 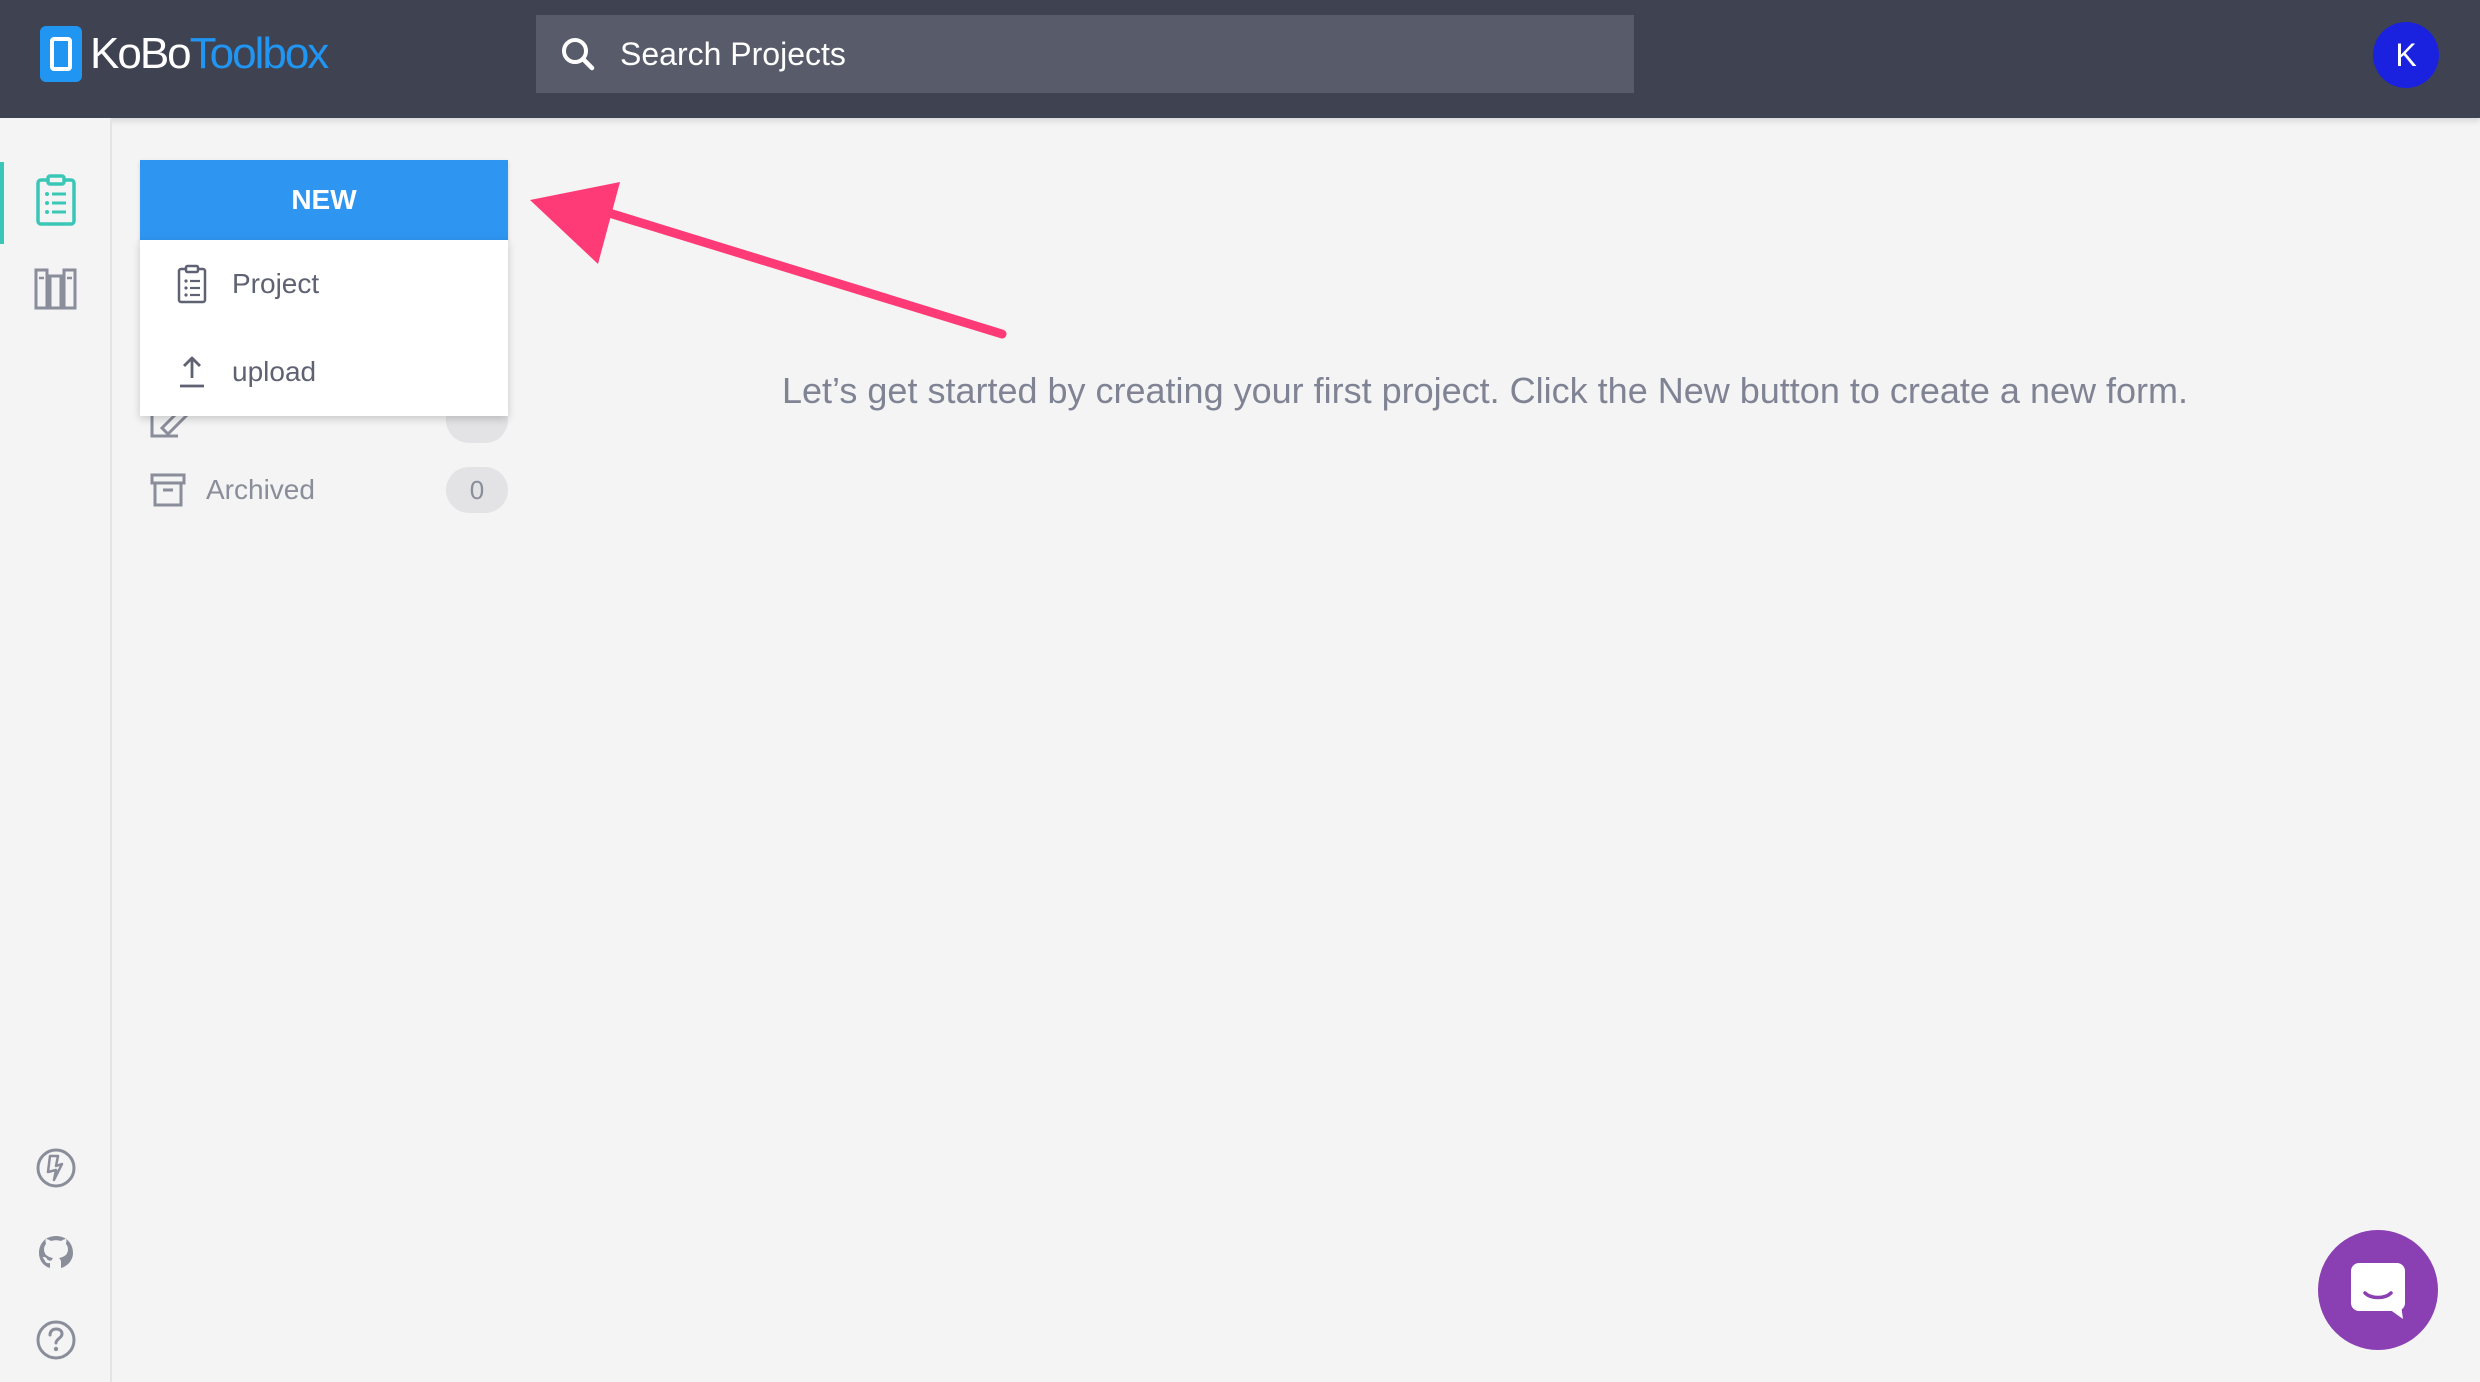 I want to click on help-icon, so click(x=56, y=1340).